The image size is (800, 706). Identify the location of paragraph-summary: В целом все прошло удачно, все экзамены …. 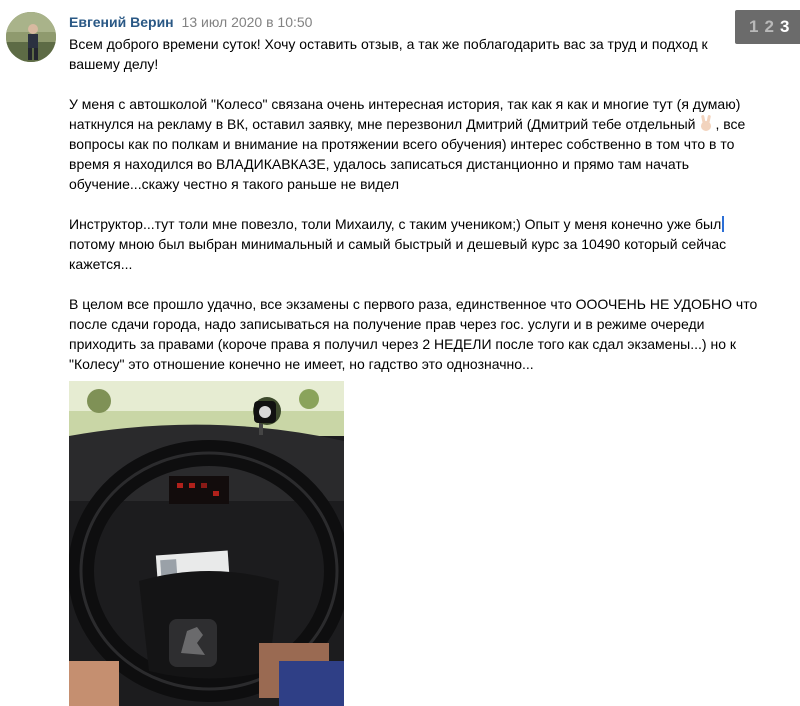
(413, 334).